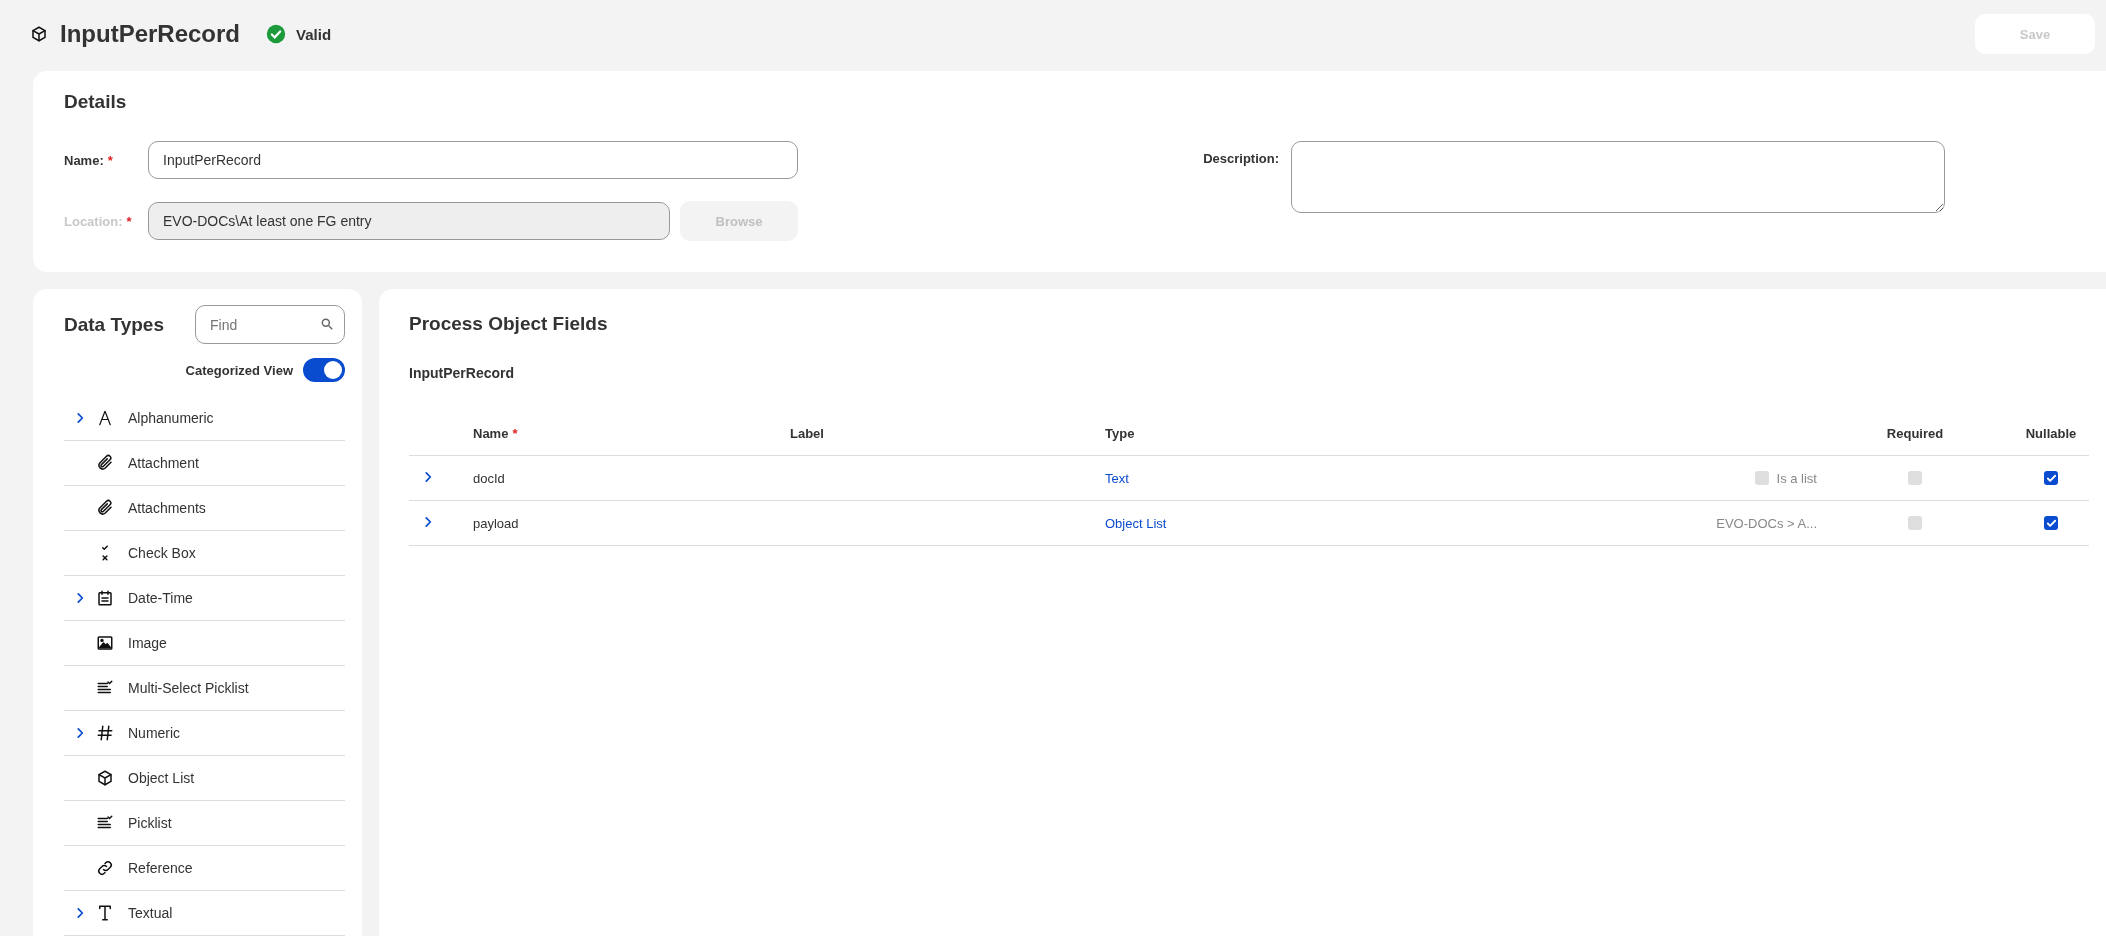 This screenshot has width=2106, height=936. Describe the element at coordinates (167, 508) in the screenshot. I see `data-type-item: Attachments` at that location.